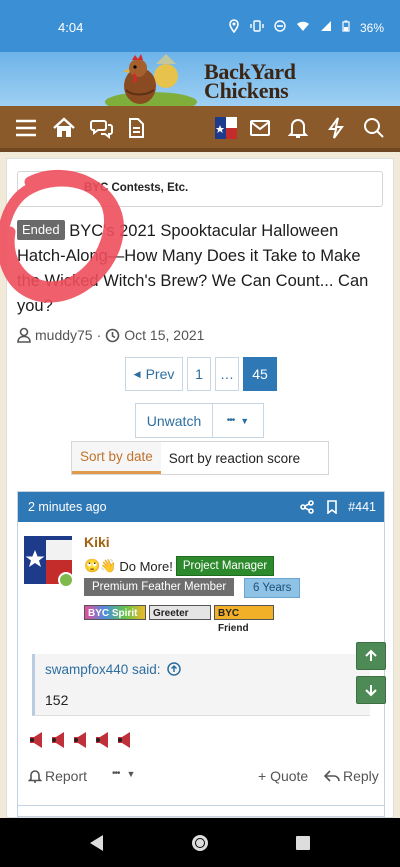 Image resolution: width=400 pixels, height=867 pixels. I want to click on bell-icon, so click(35, 776).